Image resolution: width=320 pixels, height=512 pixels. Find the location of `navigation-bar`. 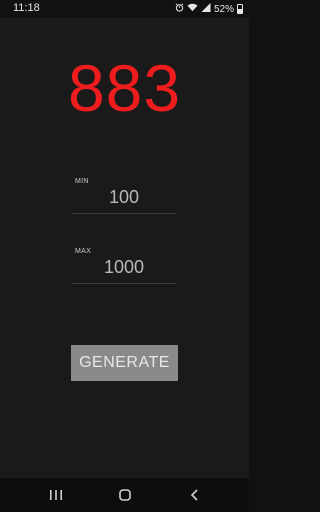

navigation-bar is located at coordinates (124, 495).